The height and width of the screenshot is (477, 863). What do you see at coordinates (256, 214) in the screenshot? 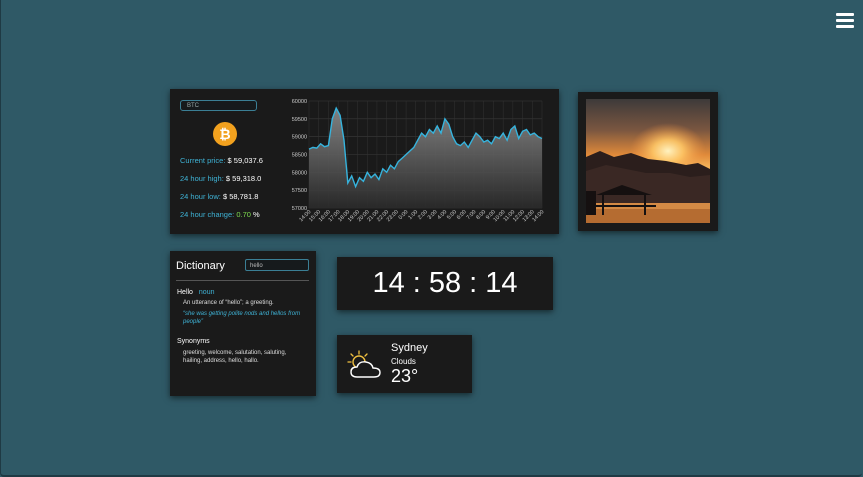
I see `change-unit: %` at bounding box center [256, 214].